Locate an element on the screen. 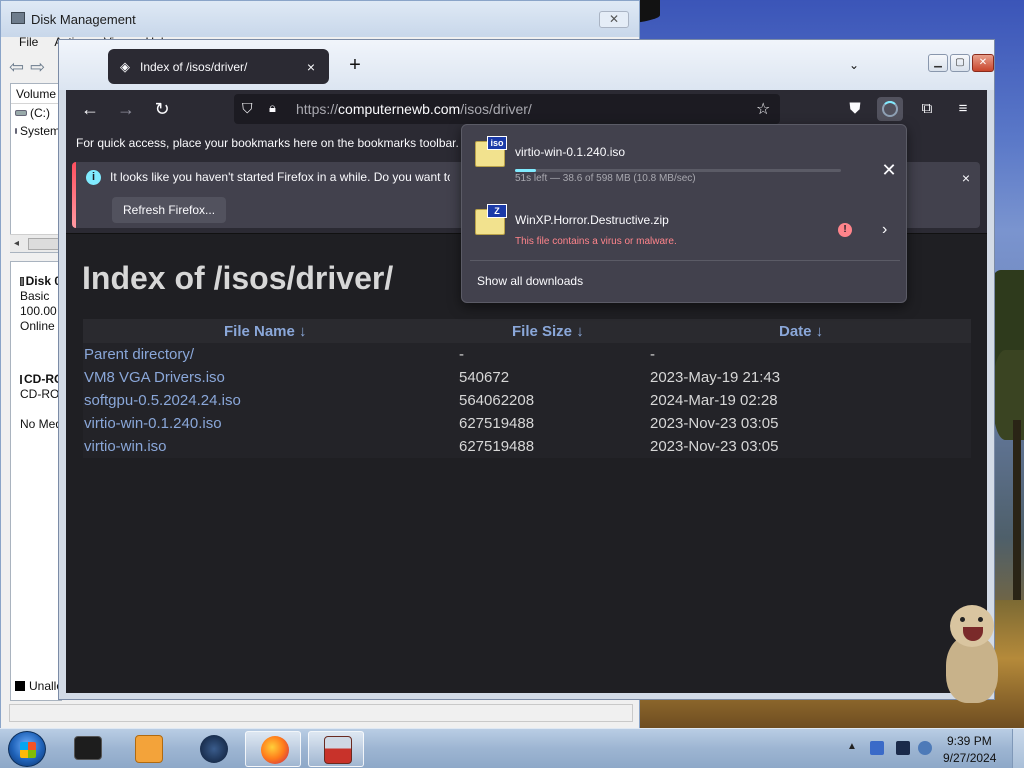 This screenshot has width=1024, height=768. hamburger-menu-icon: ≡ is located at coordinates (963, 109).